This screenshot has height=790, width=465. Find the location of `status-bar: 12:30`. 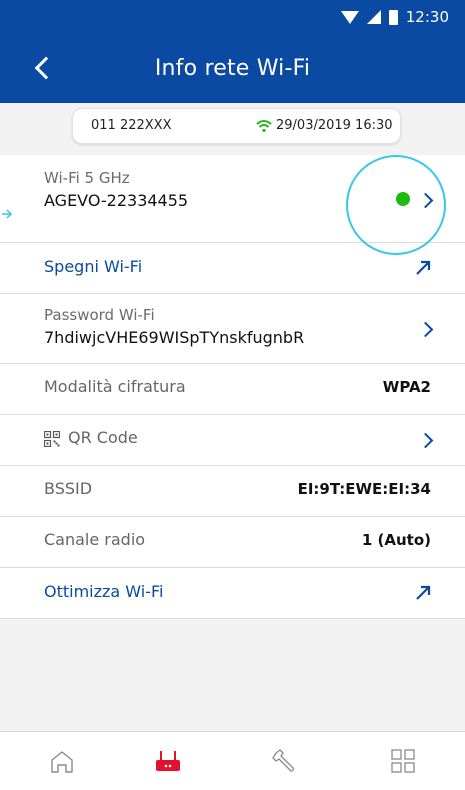

status-bar: 12:30 is located at coordinates (232, 18).